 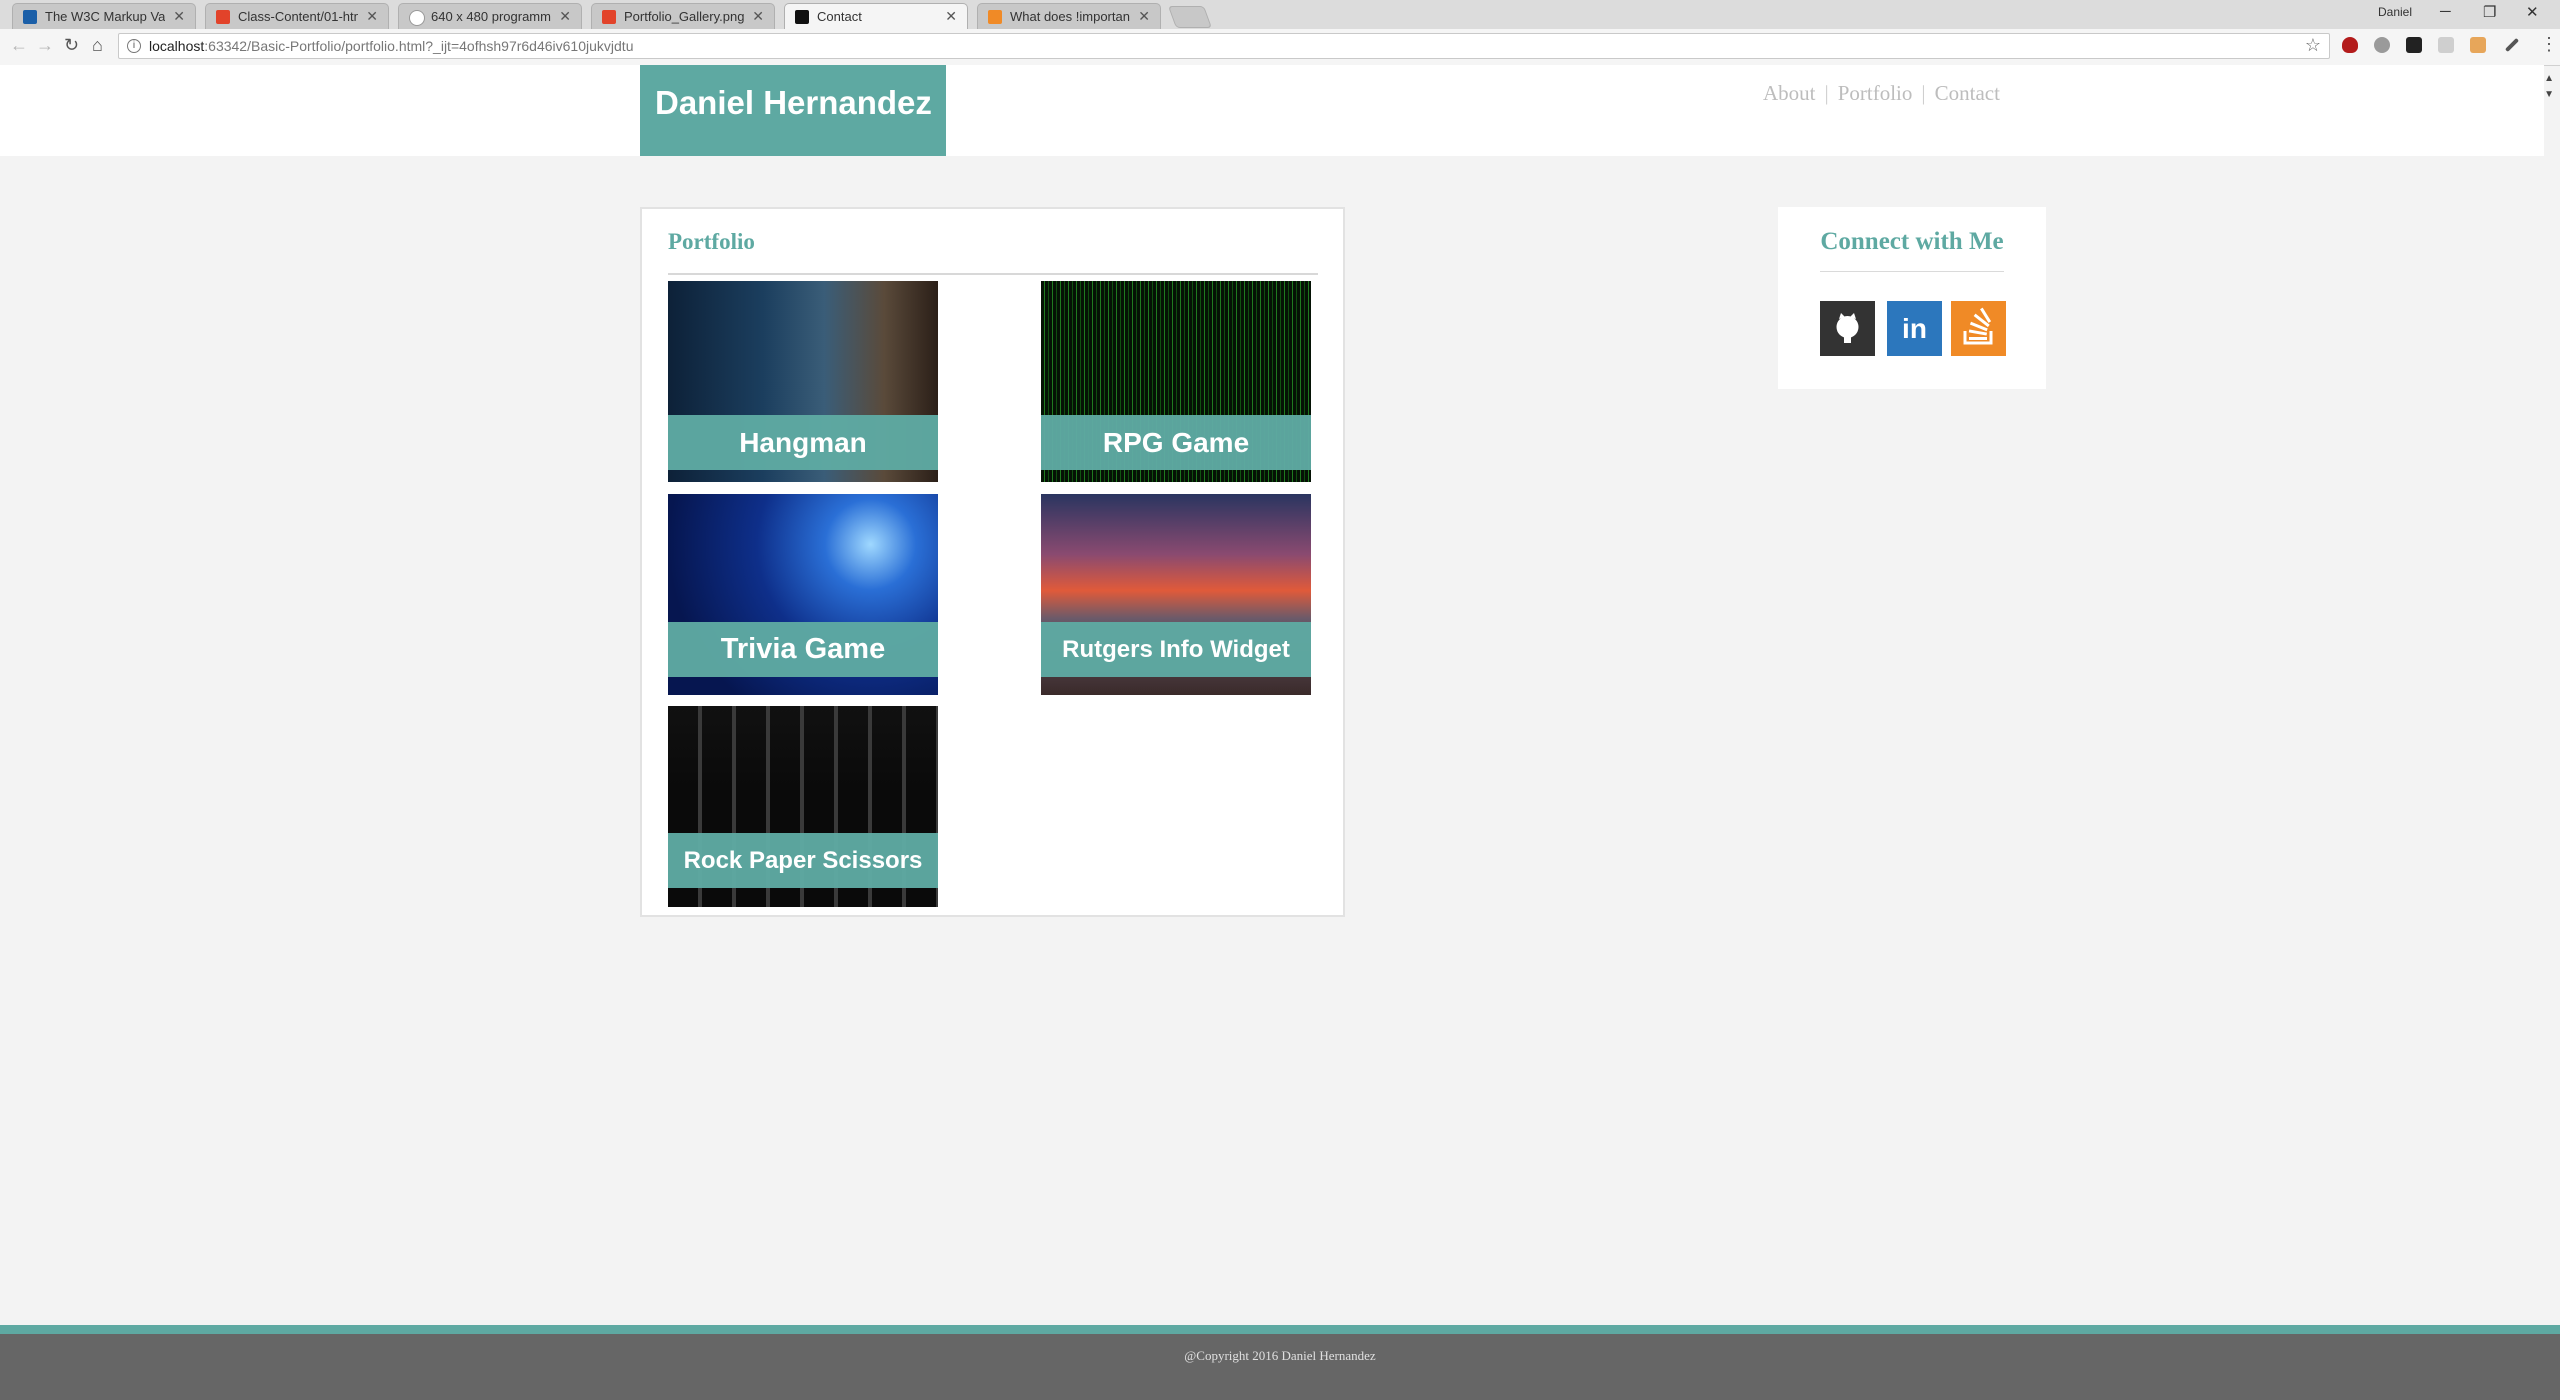 I want to click on webstorm-icon, so click(x=802, y=17).